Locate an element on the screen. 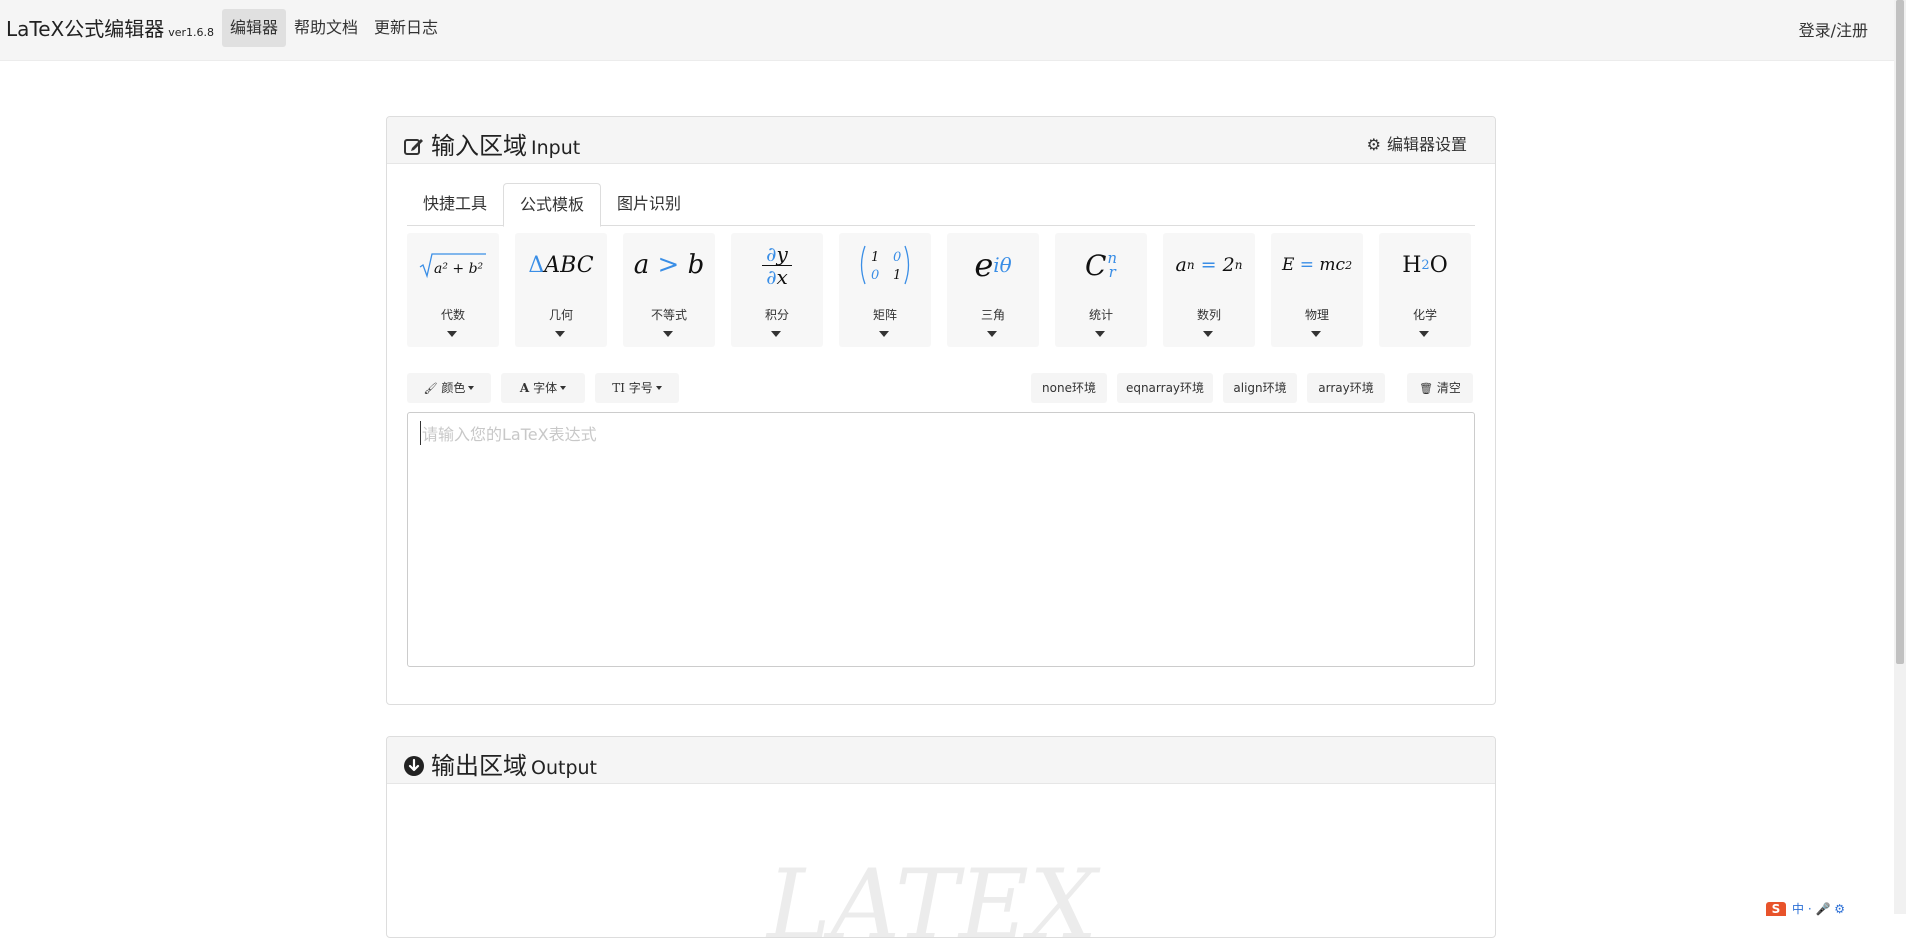 This screenshot has width=1906, height=938. scrollbar-thumb is located at coordinates (1900, 332).